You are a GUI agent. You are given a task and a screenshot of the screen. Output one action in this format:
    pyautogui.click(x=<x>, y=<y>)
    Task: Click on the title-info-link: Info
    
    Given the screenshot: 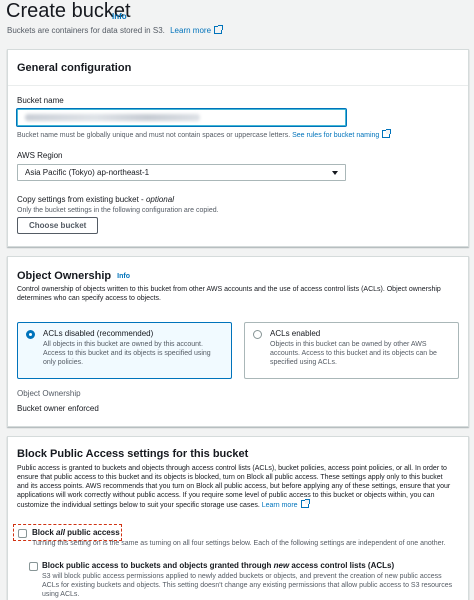 What is the action you would take?
    pyautogui.click(x=119, y=16)
    